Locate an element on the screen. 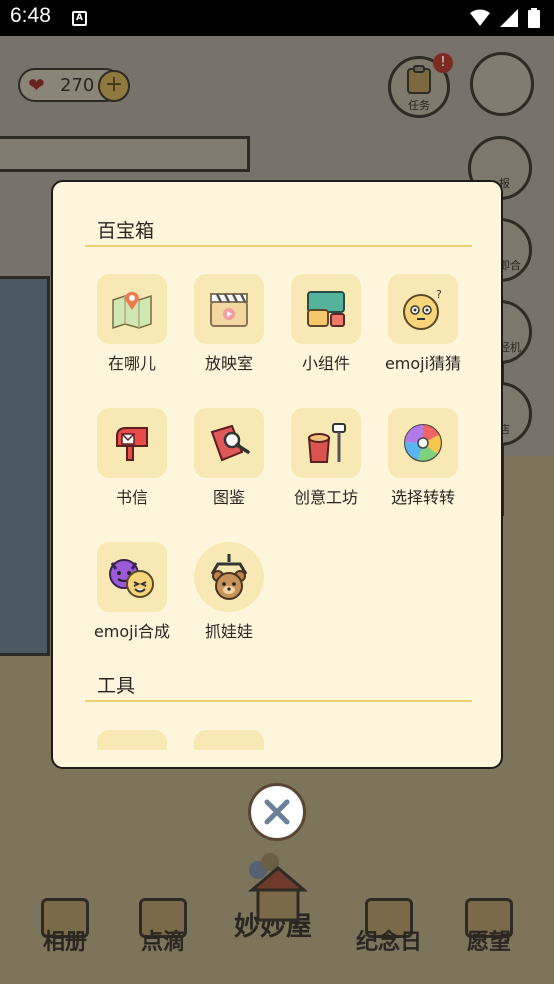 The image size is (554, 984). shelf is located at coordinates (125, 154).